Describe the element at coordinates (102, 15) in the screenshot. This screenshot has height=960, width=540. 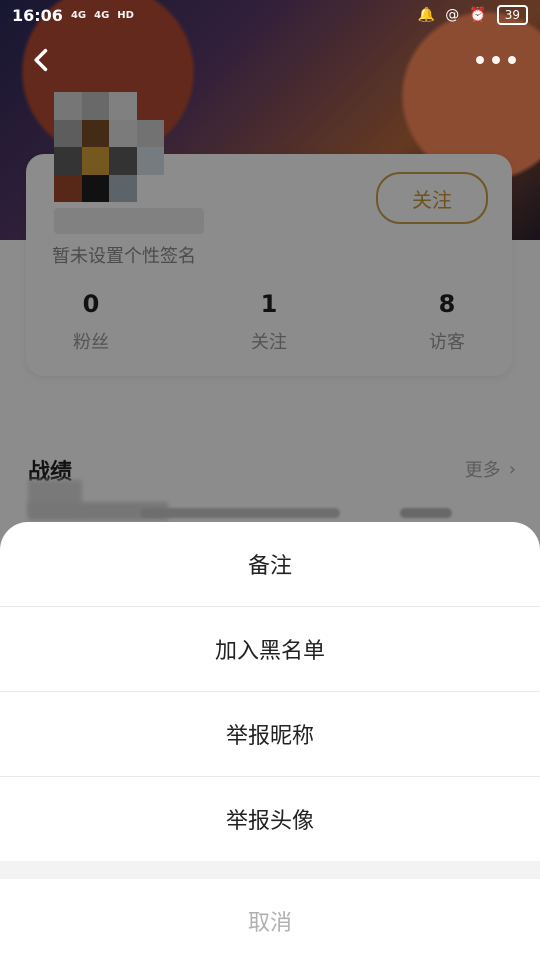
I see `signal-2: 4G` at that location.